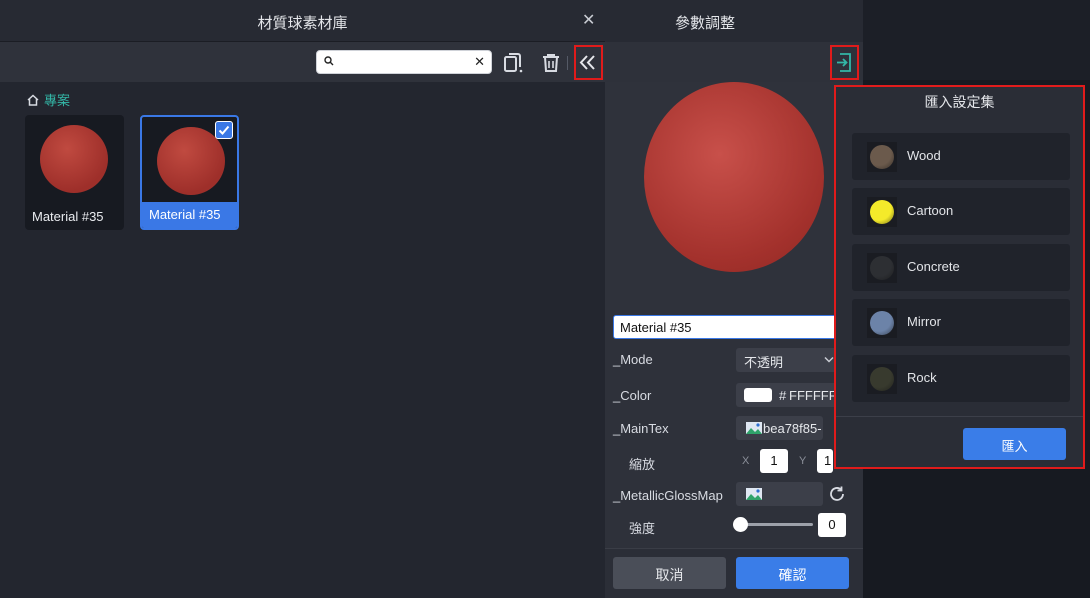 The image size is (1090, 598). I want to click on clear-search-icon: ✕, so click(479, 62).